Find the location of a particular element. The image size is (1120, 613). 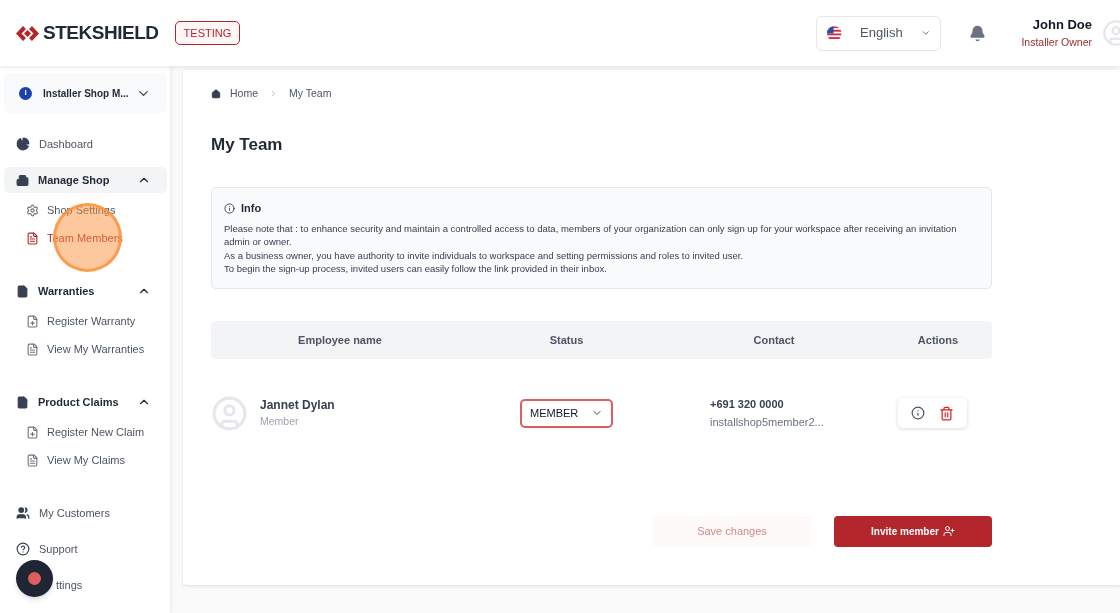

info-title: Info is located at coordinates (251, 209).